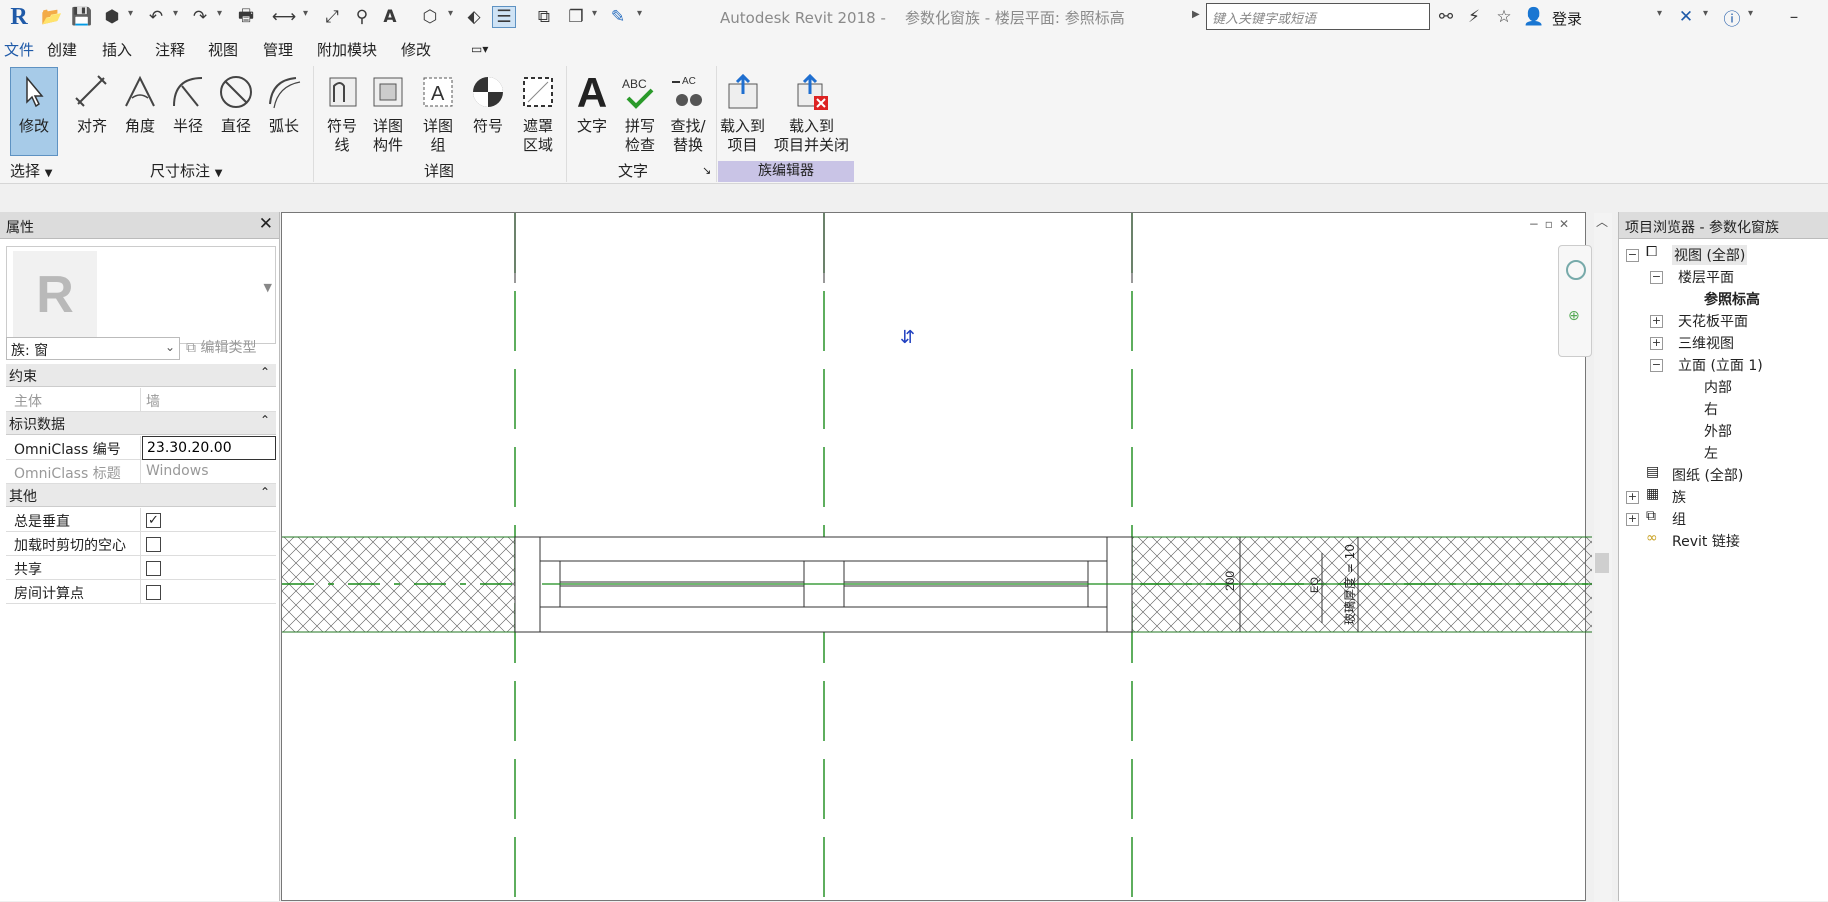  What do you see at coordinates (1720, 365) in the screenshot?
I see `tree-node-elevations: 立面 (立面 1)` at bounding box center [1720, 365].